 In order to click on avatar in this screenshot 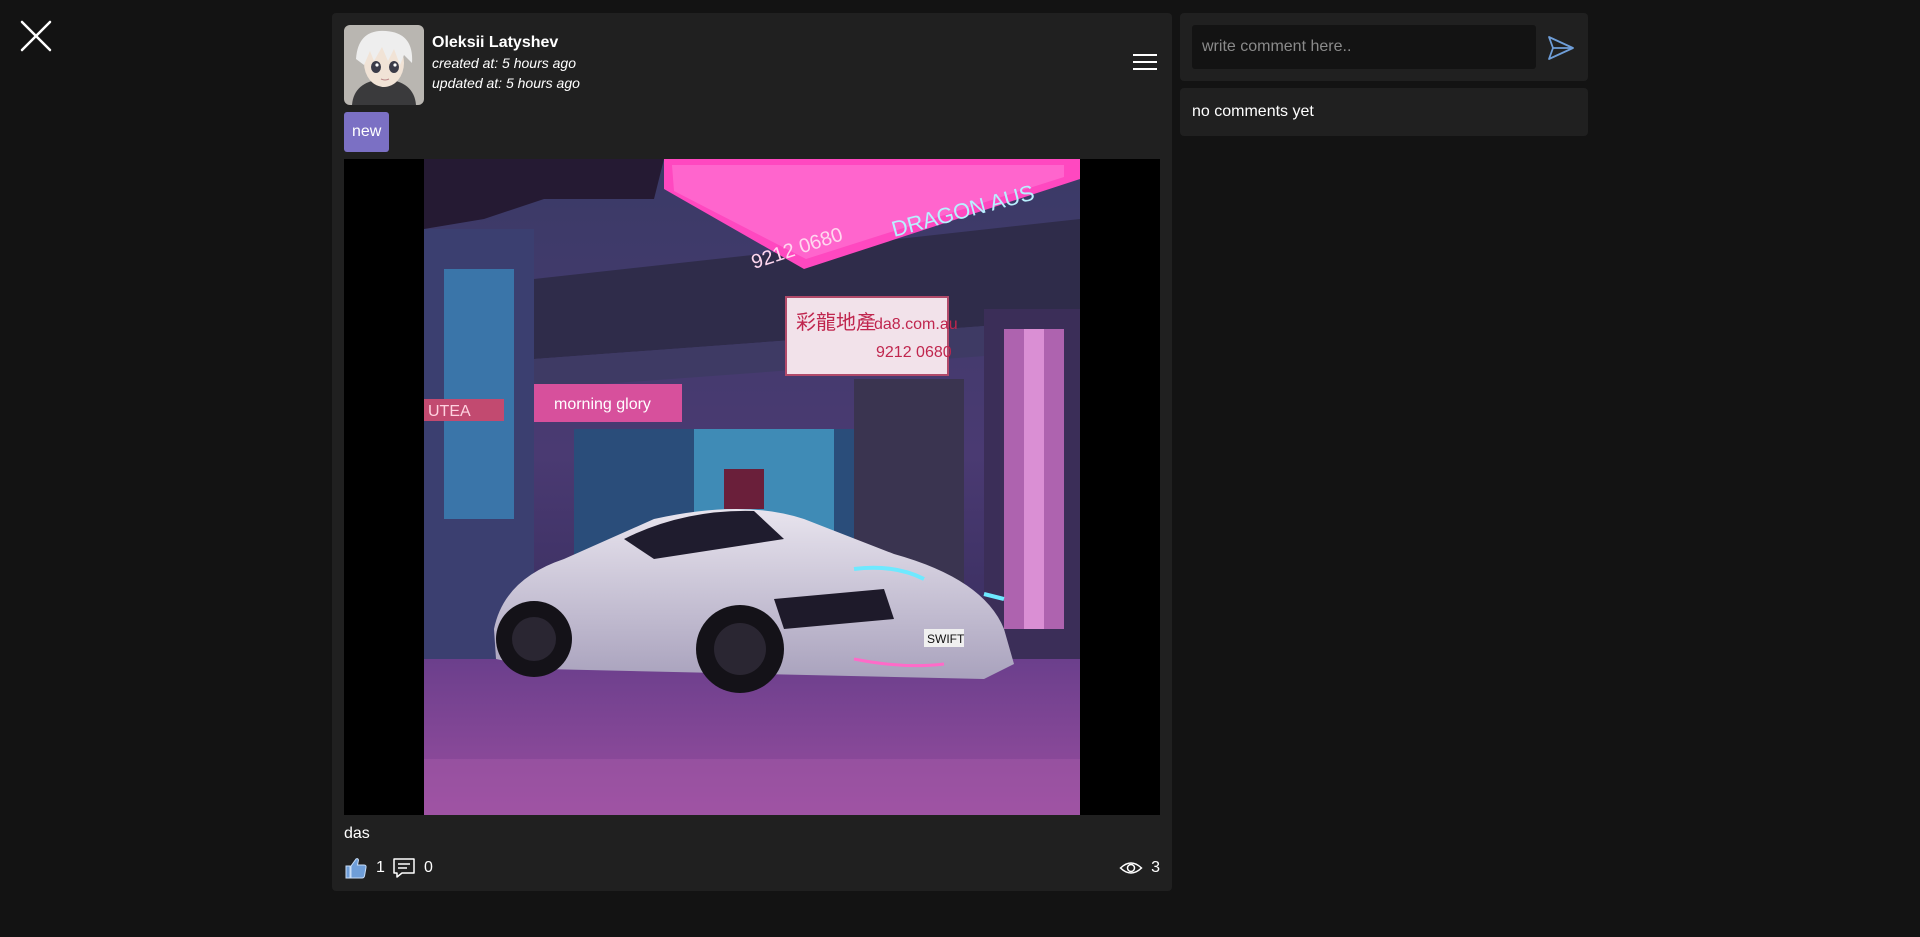, I will do `click(384, 65)`.